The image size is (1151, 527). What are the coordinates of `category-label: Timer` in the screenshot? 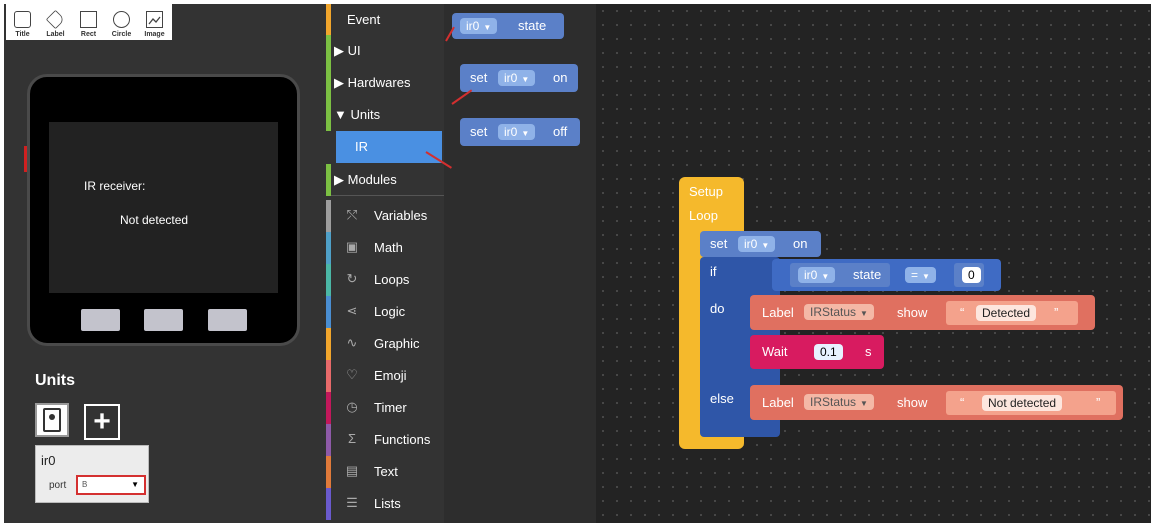 It's located at (390, 407).